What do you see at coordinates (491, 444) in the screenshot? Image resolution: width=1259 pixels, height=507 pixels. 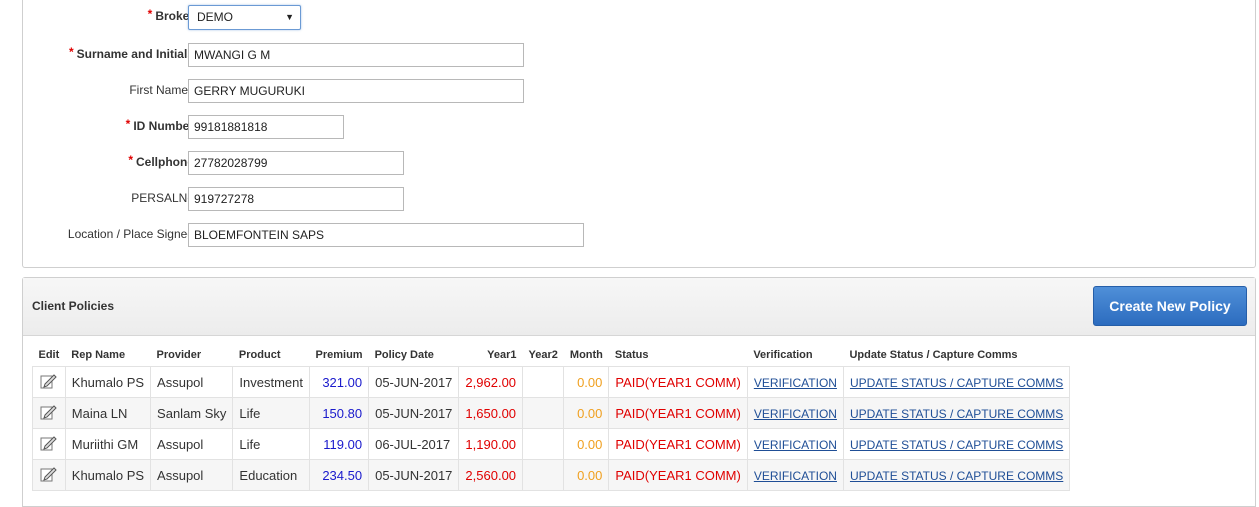 I see `year1-cell: 1,190.00` at bounding box center [491, 444].